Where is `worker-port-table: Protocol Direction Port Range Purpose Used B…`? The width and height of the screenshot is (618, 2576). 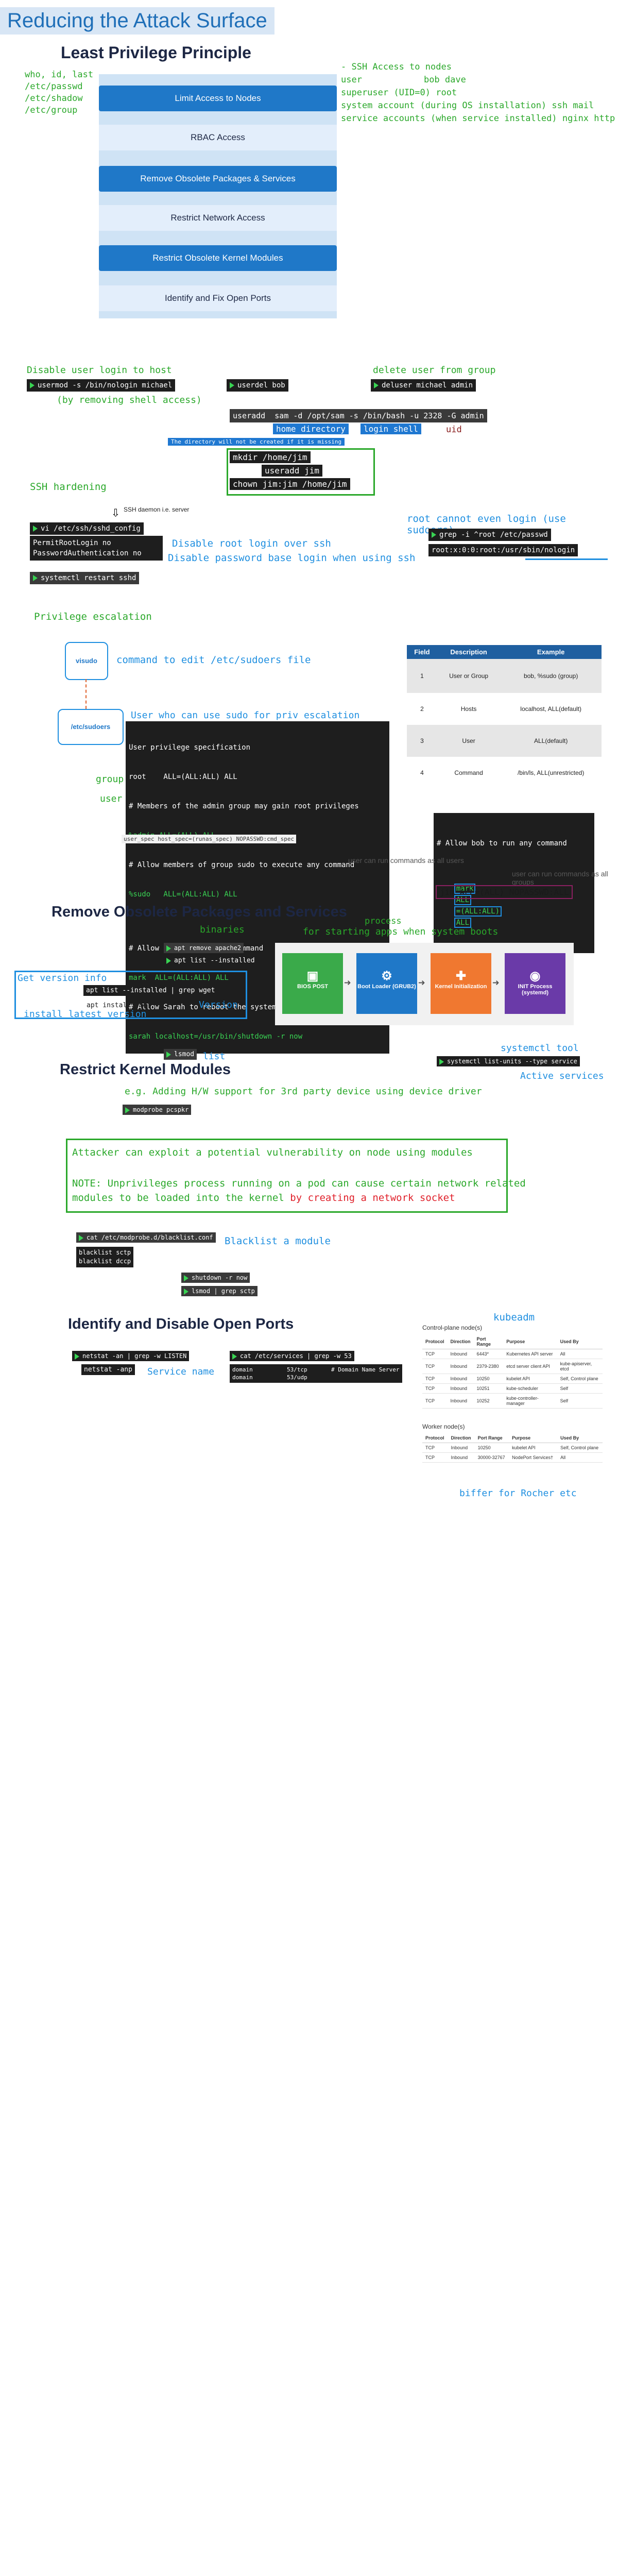 worker-port-table: Protocol Direction Port Range Purpose Used B… is located at coordinates (512, 1448).